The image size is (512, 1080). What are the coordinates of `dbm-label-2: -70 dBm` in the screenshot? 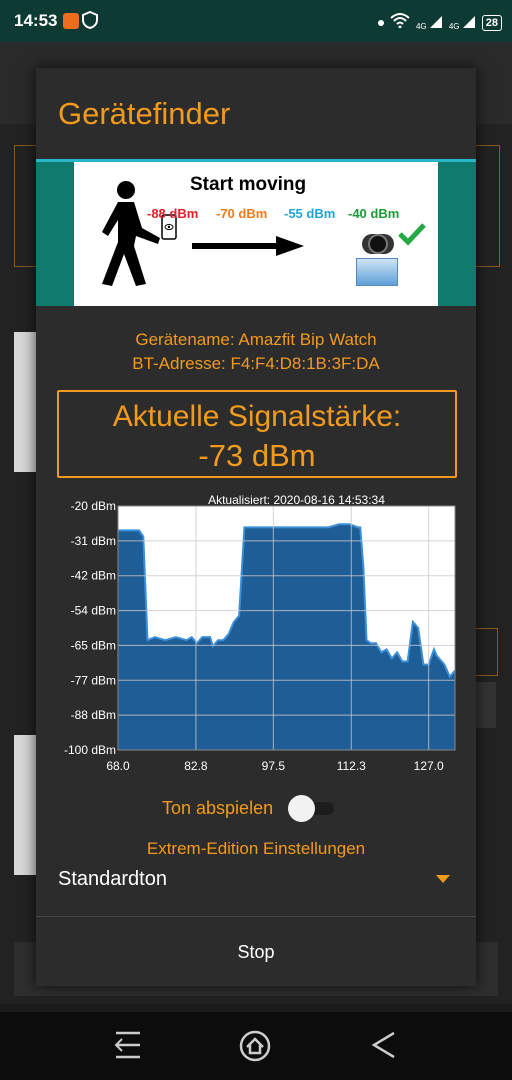 It's located at (242, 213).